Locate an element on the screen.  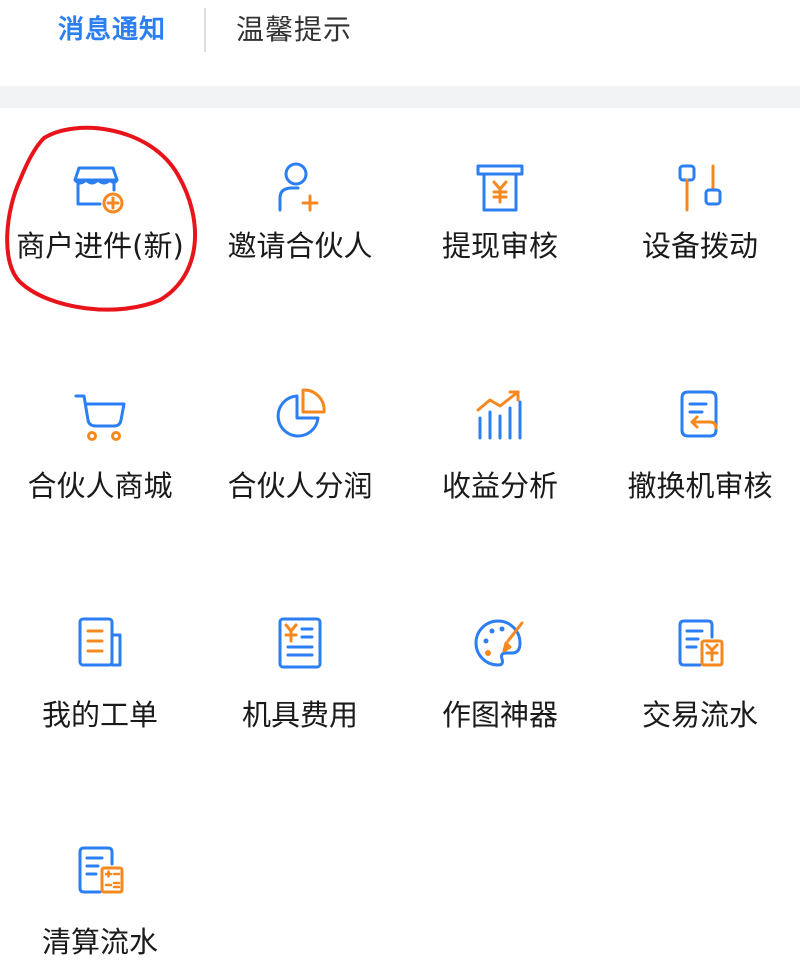
menu-item-transaction-records: 交易流水 is located at coordinates (700, 663).